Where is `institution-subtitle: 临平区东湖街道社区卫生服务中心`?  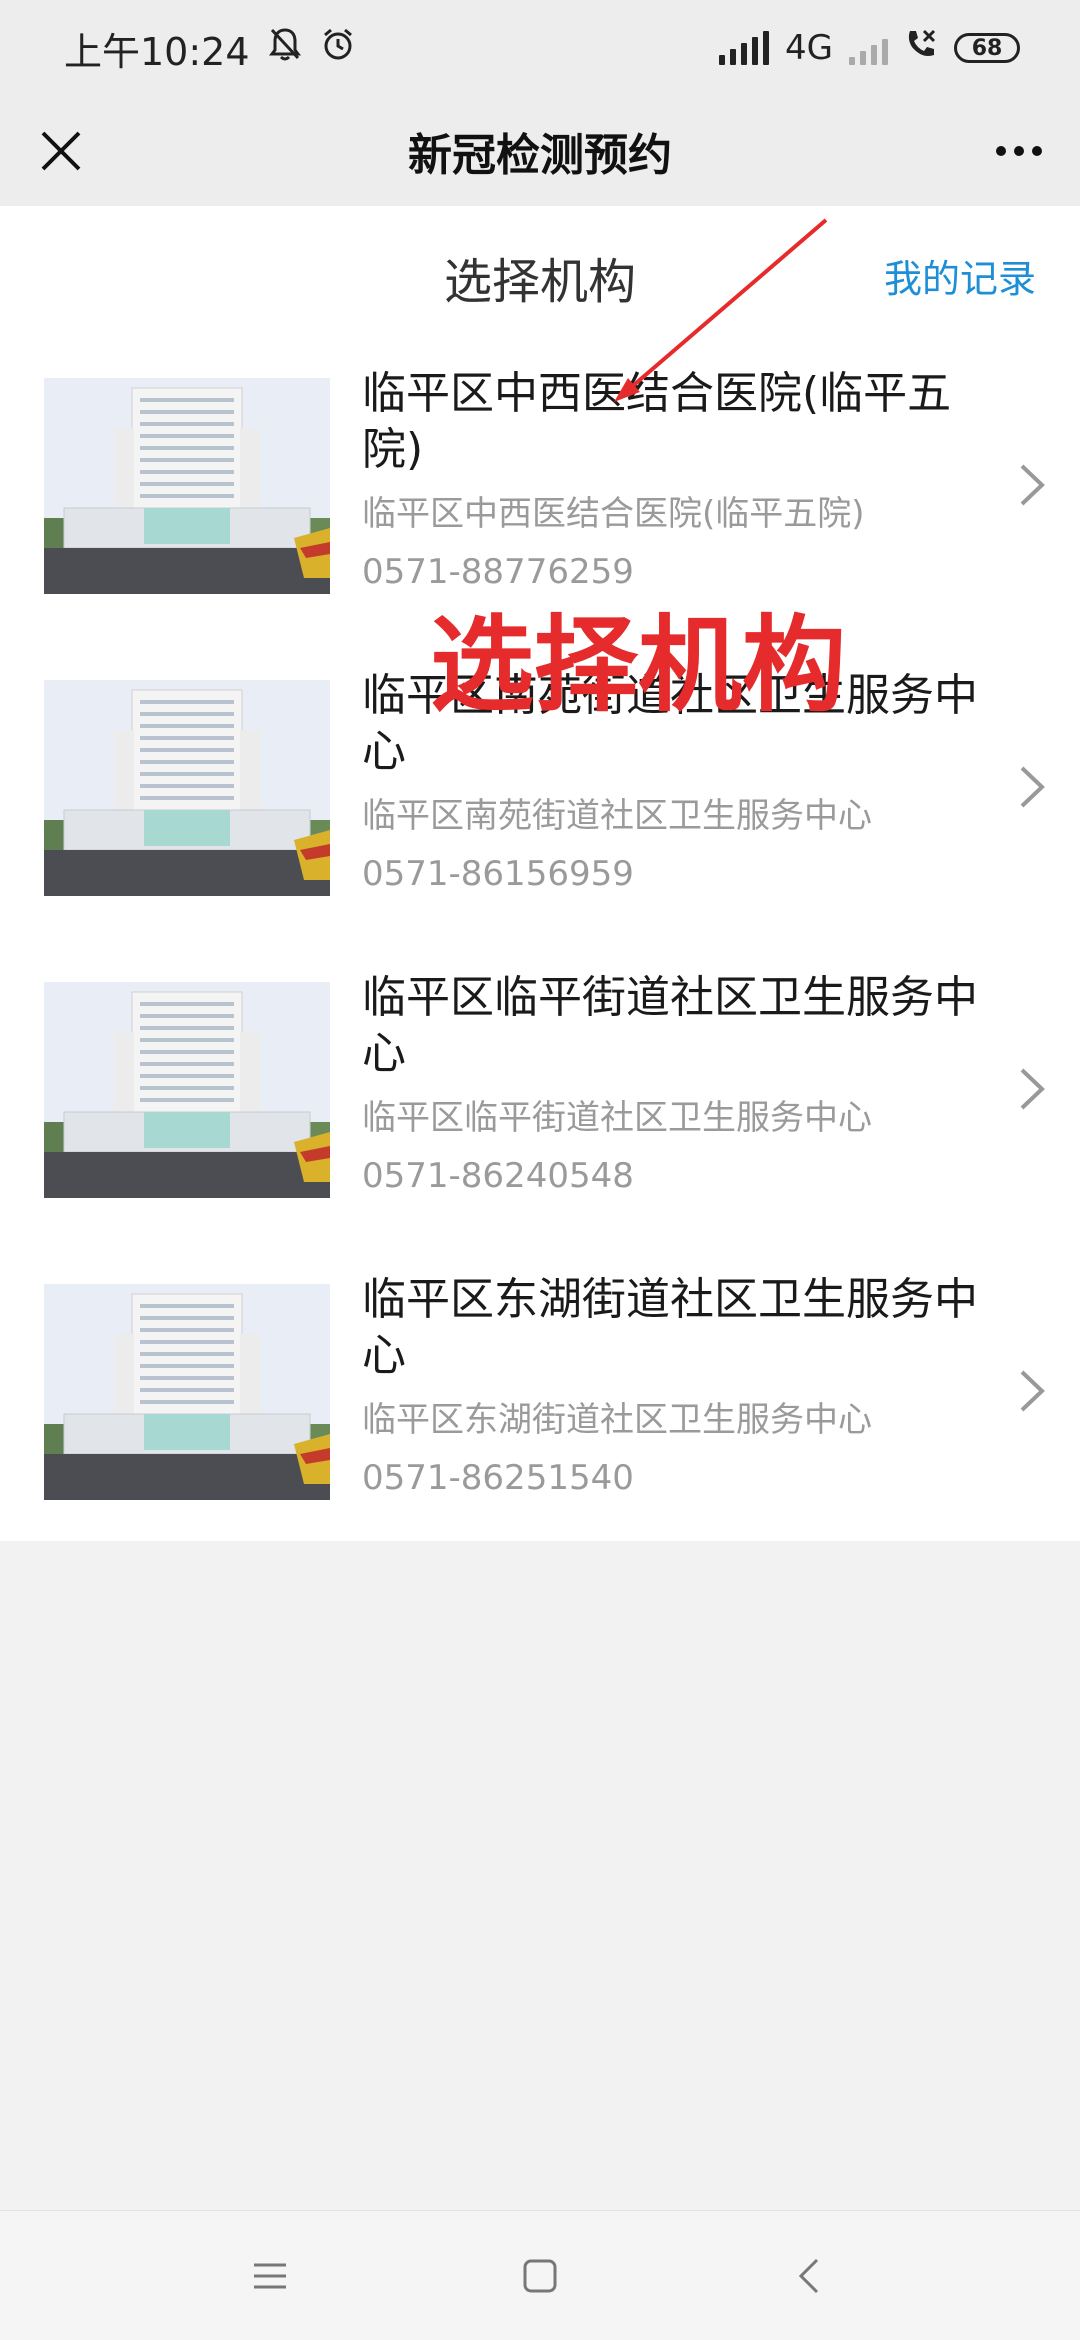 institution-subtitle: 临平区东湖街道社区卫生服务中心 is located at coordinates (617, 1420).